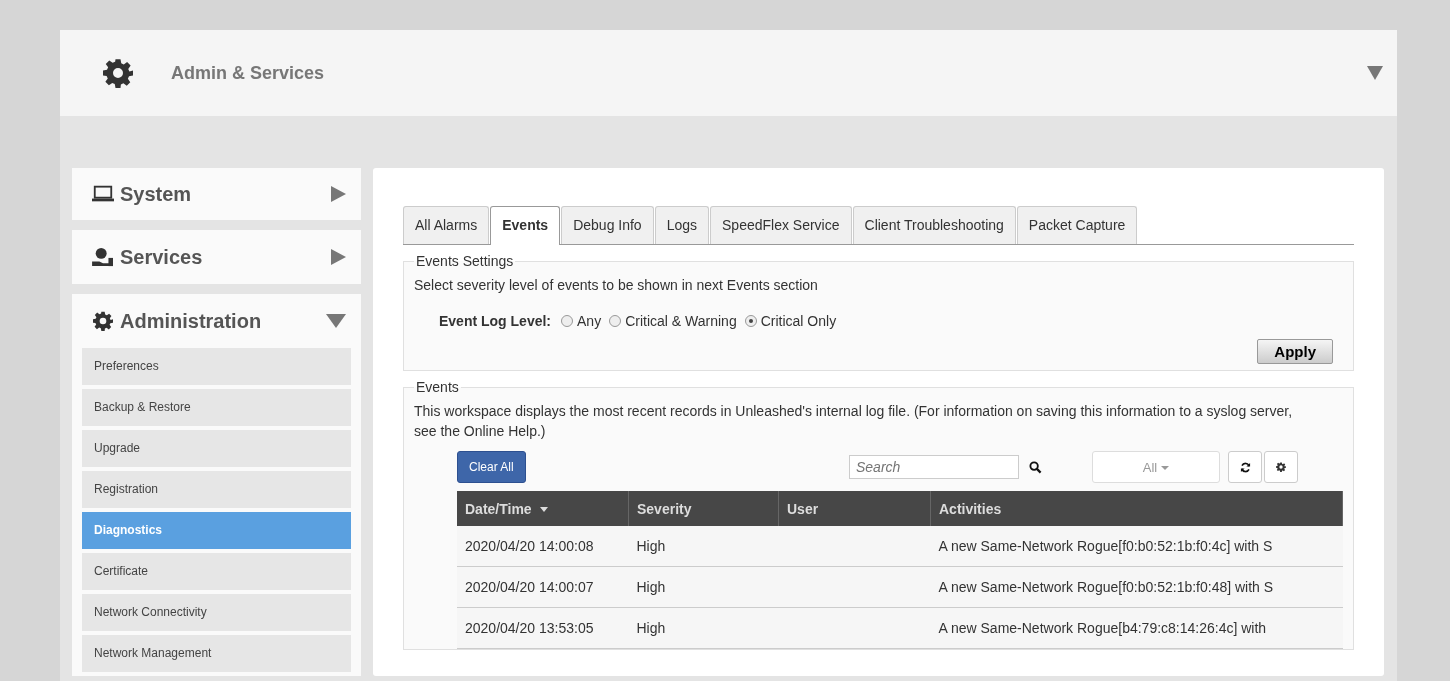  Describe the element at coordinates (216, 257) in the screenshot. I see `section-header: Services` at that location.